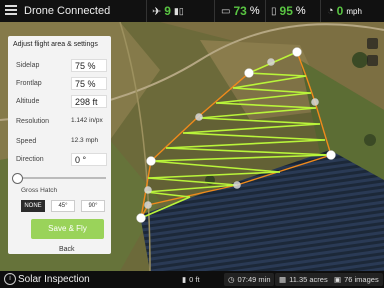 This screenshot has height=288, width=384. What do you see at coordinates (372, 60) in the screenshot?
I see `settings-button` at bounding box center [372, 60].